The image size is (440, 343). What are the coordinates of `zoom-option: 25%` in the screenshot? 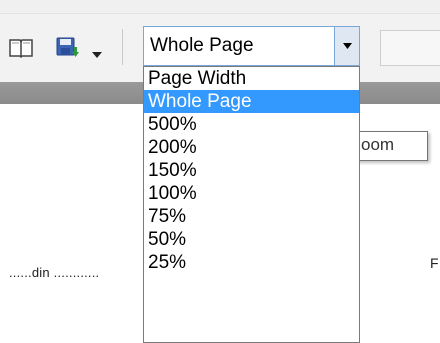 It's located at (251, 262).